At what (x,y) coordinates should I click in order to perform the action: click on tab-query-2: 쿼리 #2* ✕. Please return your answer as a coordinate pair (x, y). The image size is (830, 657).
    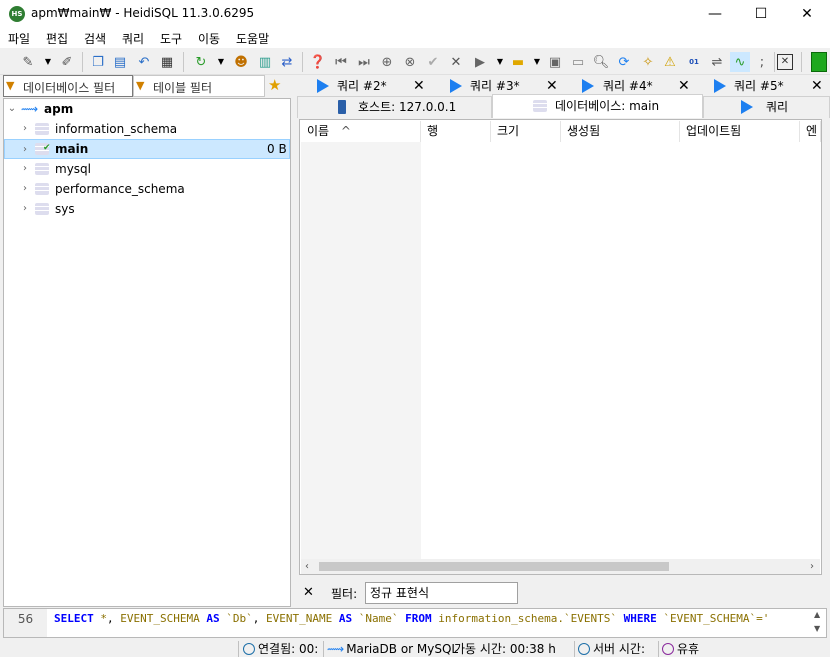
    Looking at the image, I should click on (363, 86).